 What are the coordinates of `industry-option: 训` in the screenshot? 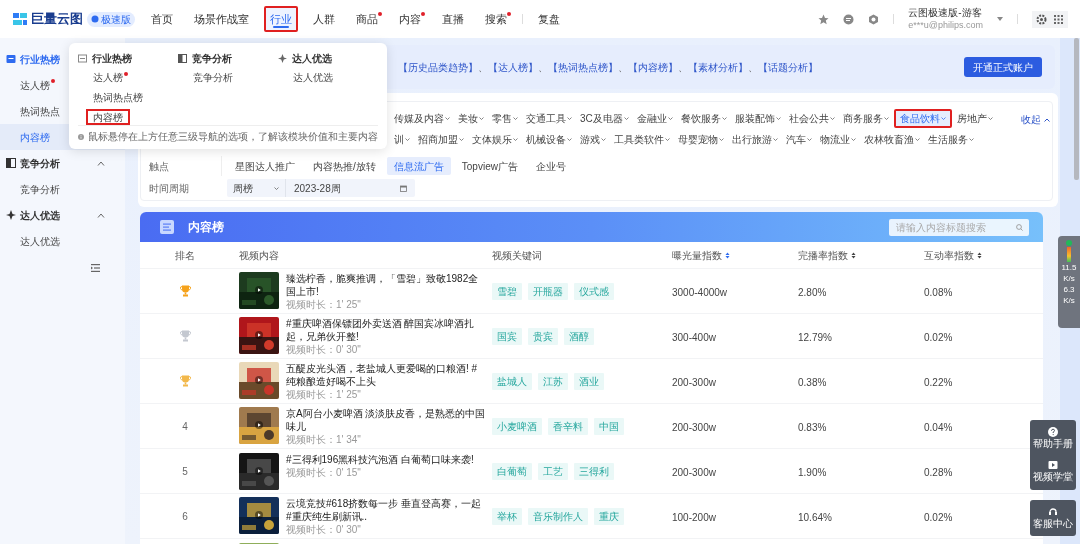 It's located at (402, 139).